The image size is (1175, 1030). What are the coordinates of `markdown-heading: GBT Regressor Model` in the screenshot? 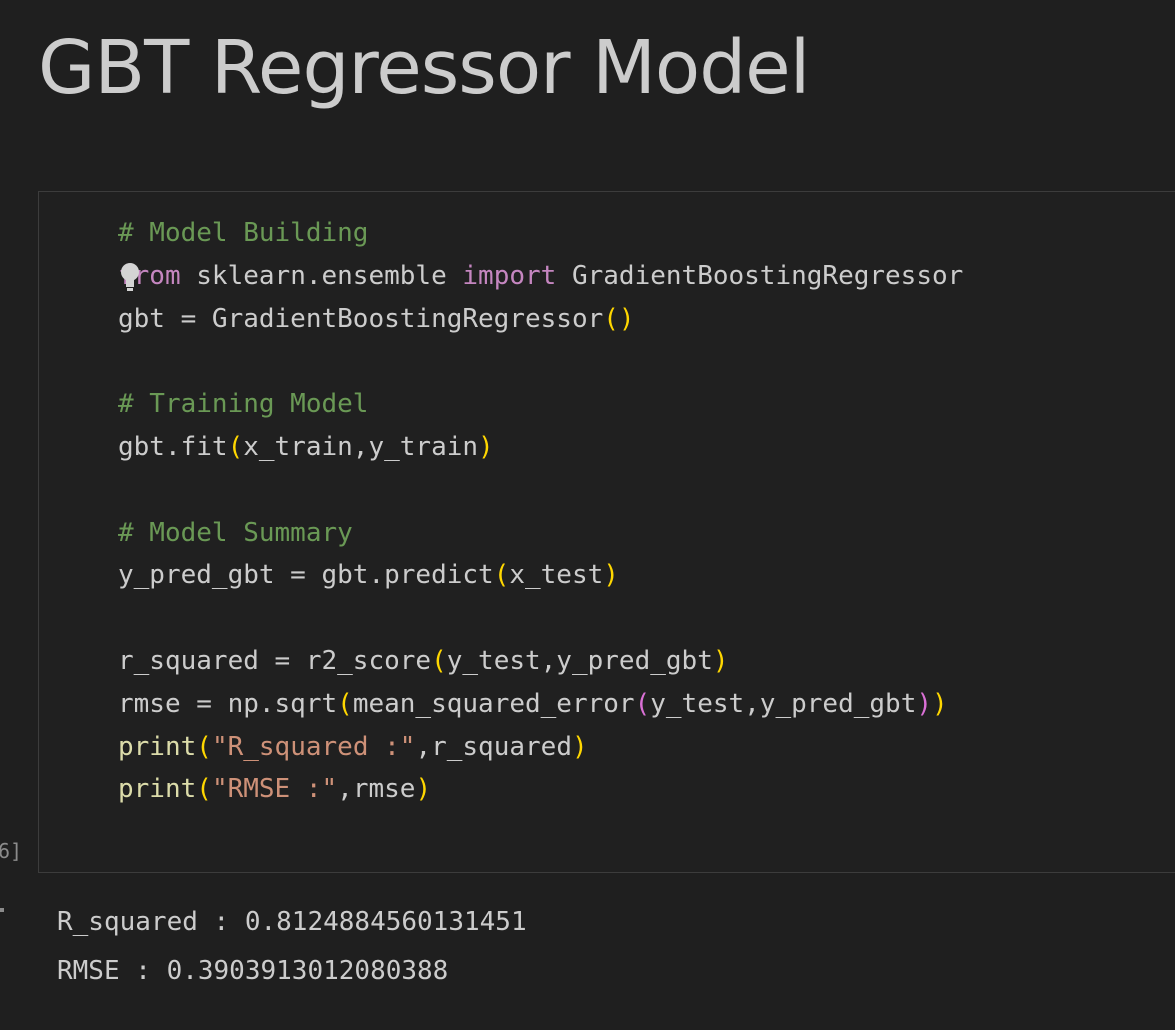 It's located at (424, 68).